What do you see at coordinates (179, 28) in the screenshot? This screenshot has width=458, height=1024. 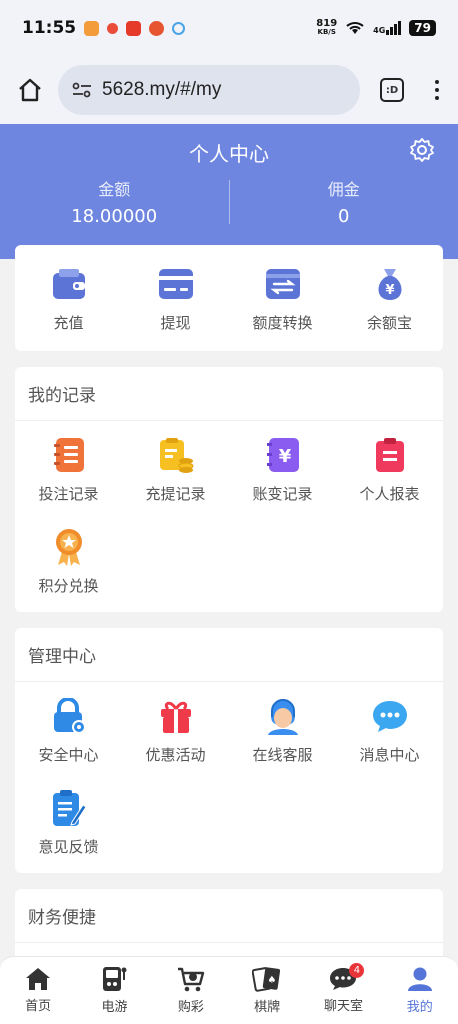 I see `messenger-icon` at bounding box center [179, 28].